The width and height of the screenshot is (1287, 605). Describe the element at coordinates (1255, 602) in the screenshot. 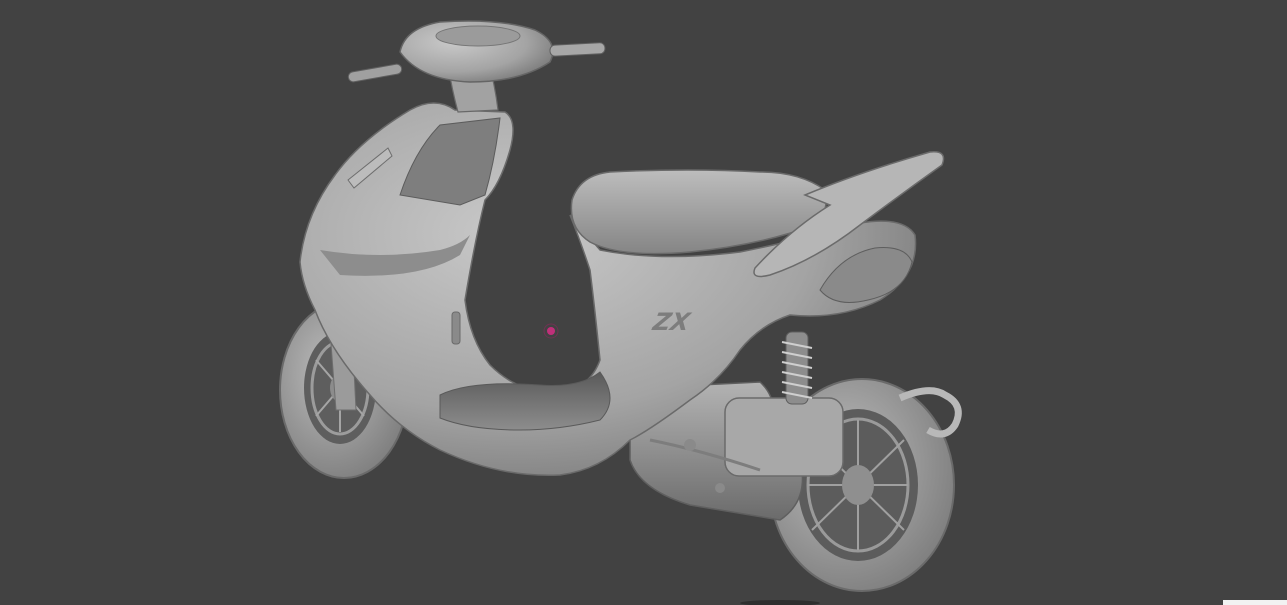

I see `corner-marker` at that location.